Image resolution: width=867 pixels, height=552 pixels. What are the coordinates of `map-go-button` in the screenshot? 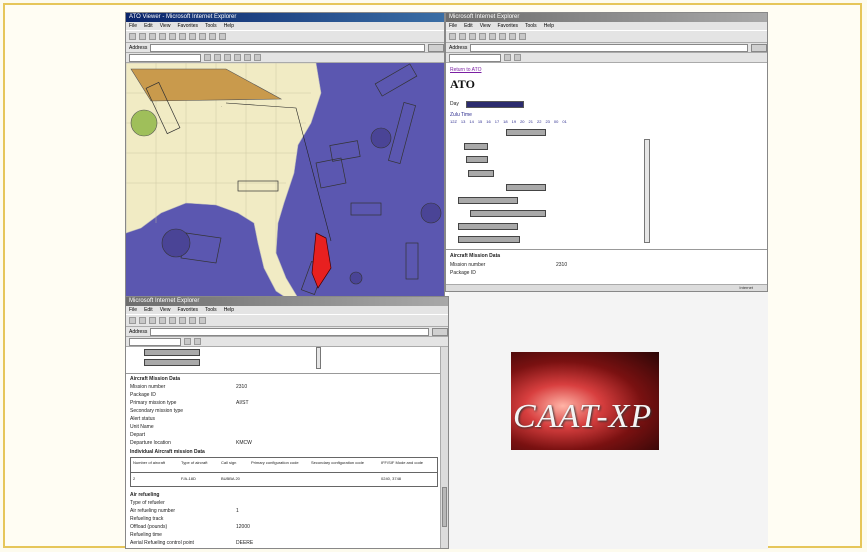 It's located at (436, 47).